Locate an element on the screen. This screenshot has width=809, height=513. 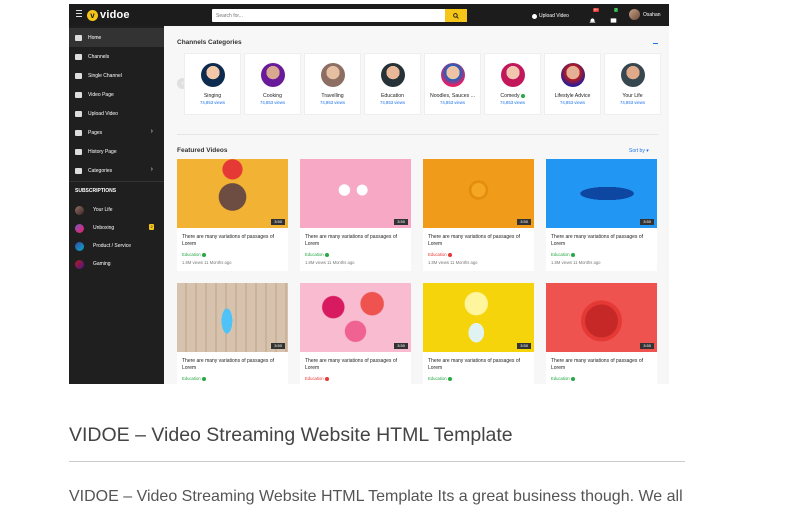
sidebar-item-categories: Categories › is located at coordinates (116, 170).